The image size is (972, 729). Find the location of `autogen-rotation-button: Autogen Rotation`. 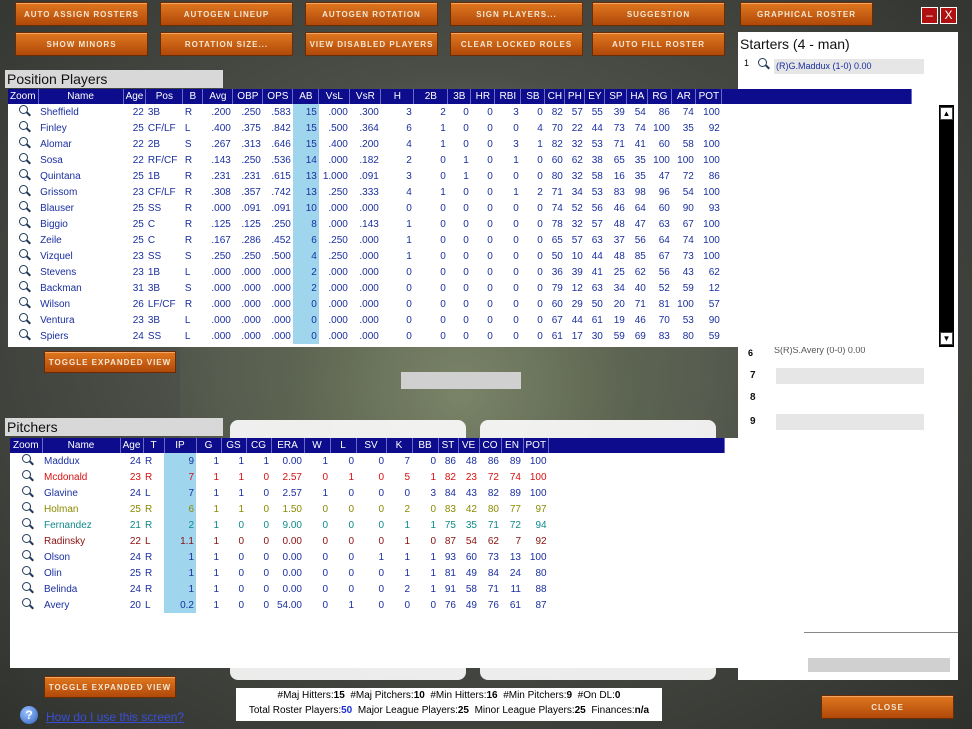

autogen-rotation-button: Autogen Rotation is located at coordinates (371, 14).